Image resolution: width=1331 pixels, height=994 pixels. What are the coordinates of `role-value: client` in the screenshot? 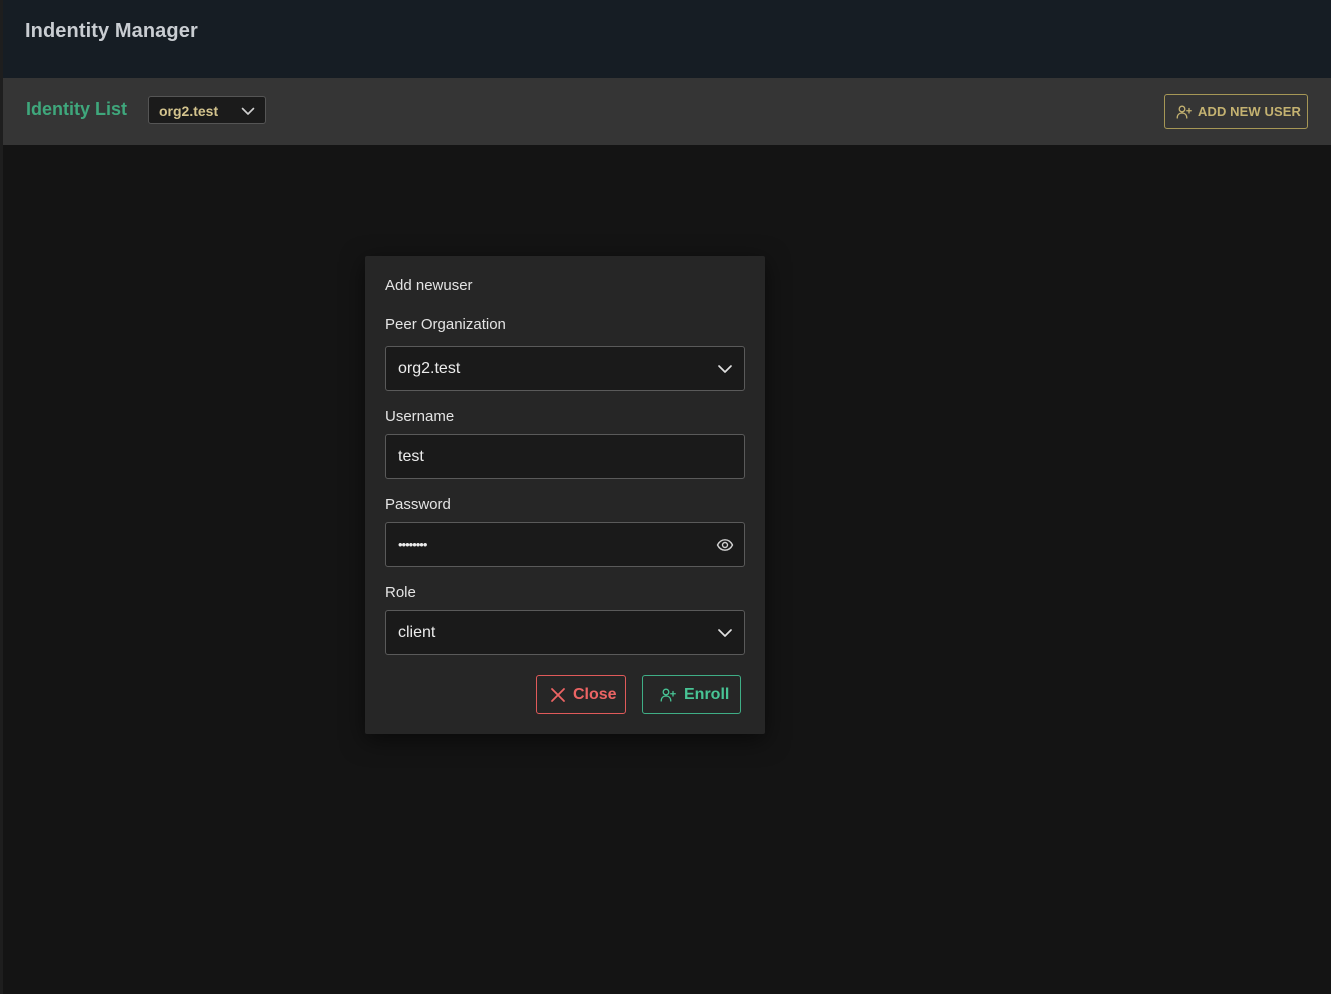 It's located at (417, 632).